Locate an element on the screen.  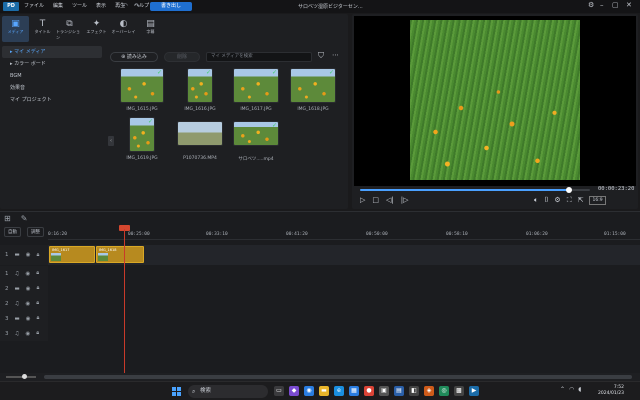
tab-media: ▣ メディア is located at coordinates (15, 29).